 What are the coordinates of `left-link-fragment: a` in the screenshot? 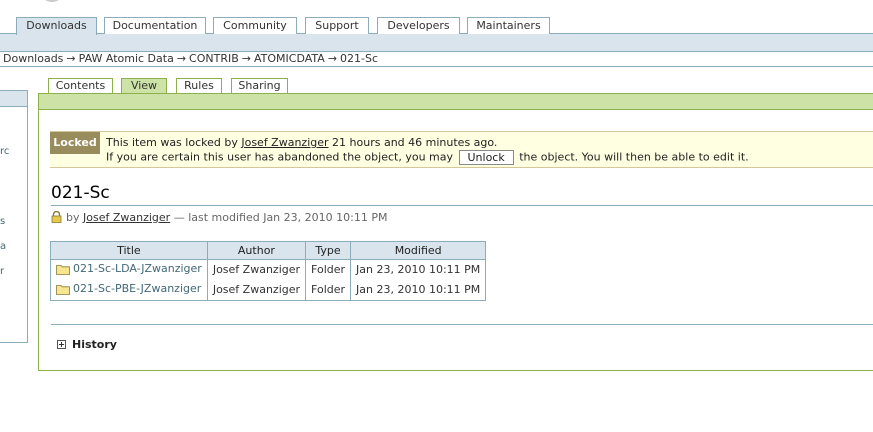 It's located at (3, 246).